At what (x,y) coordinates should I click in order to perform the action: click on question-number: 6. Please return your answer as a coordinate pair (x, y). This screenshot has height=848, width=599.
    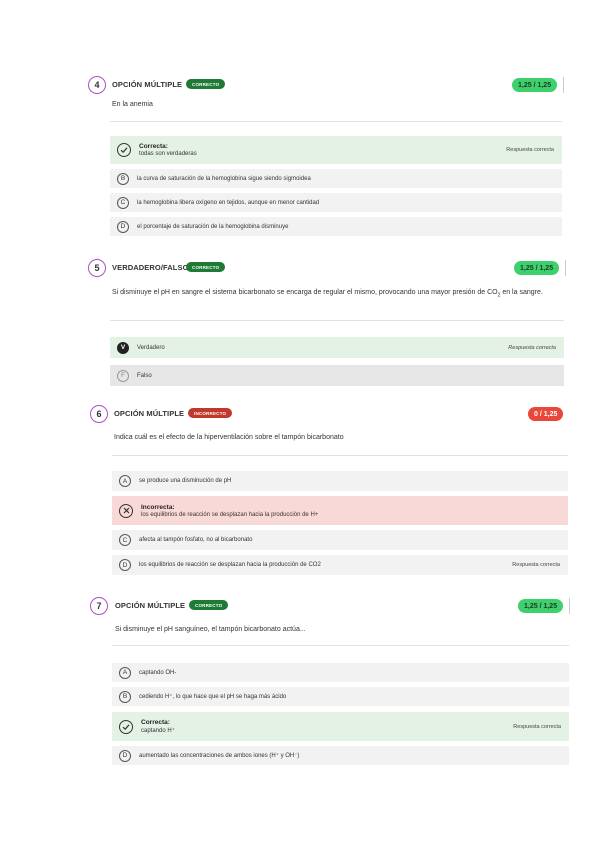
    Looking at the image, I should click on (99, 414).